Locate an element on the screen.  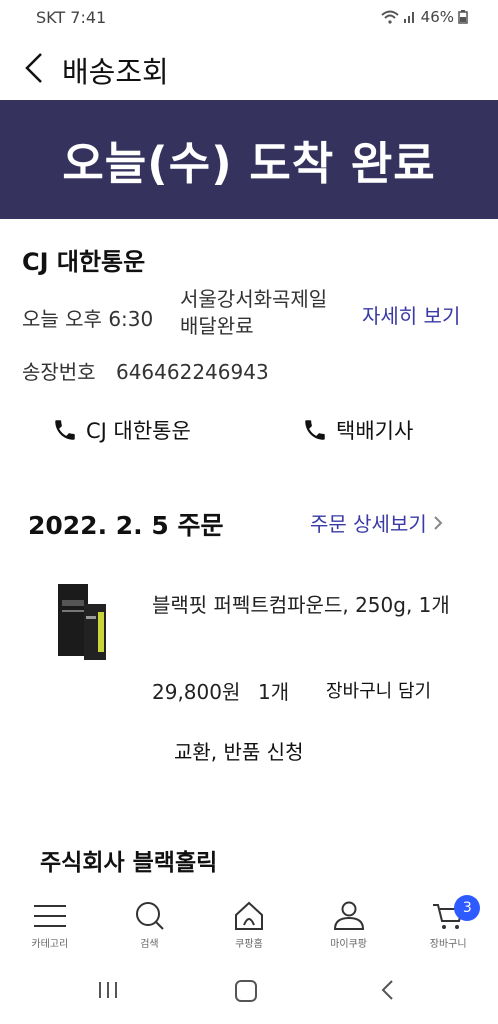
product-name: 블랙핏 퍼펙트컴파운드, 250g, 1개 is located at coordinates (312, 605).